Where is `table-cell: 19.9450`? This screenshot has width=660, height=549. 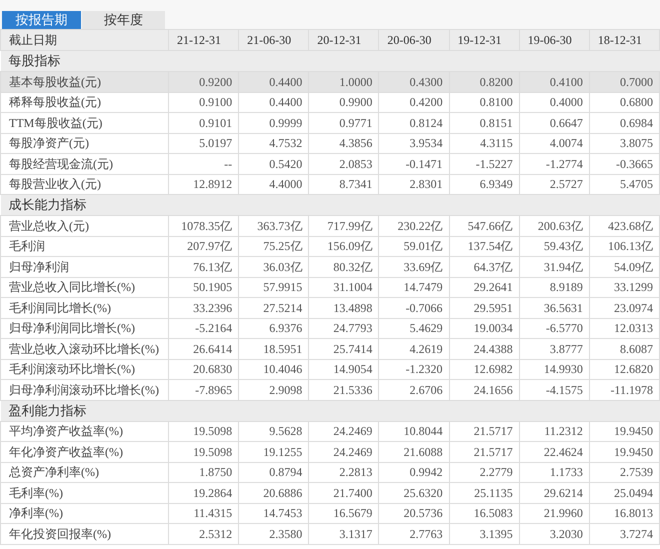 table-cell: 19.9450 is located at coordinates (624, 452).